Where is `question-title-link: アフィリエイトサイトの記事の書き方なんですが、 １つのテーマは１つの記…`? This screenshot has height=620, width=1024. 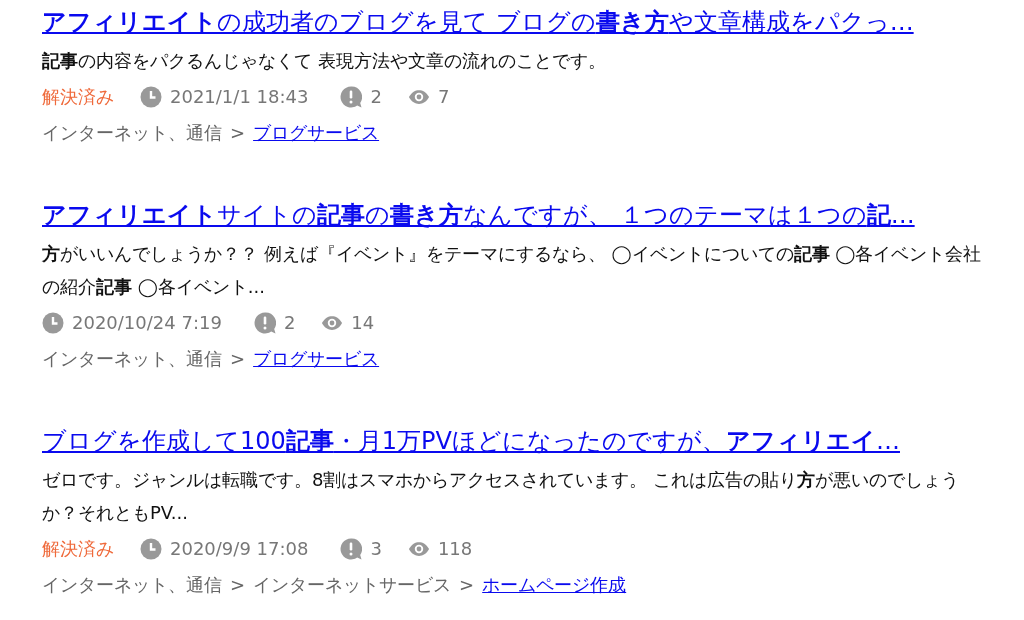
question-title-link: アフィリエイトサイトの記事の書き方なんですが、 １つのテーマは１つの記… is located at coordinates (478, 215).